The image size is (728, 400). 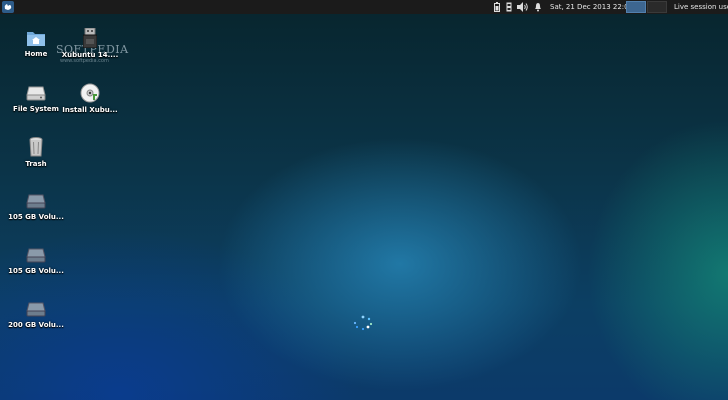 What do you see at coordinates (36, 93) in the screenshot?
I see `drive-icon` at bounding box center [36, 93].